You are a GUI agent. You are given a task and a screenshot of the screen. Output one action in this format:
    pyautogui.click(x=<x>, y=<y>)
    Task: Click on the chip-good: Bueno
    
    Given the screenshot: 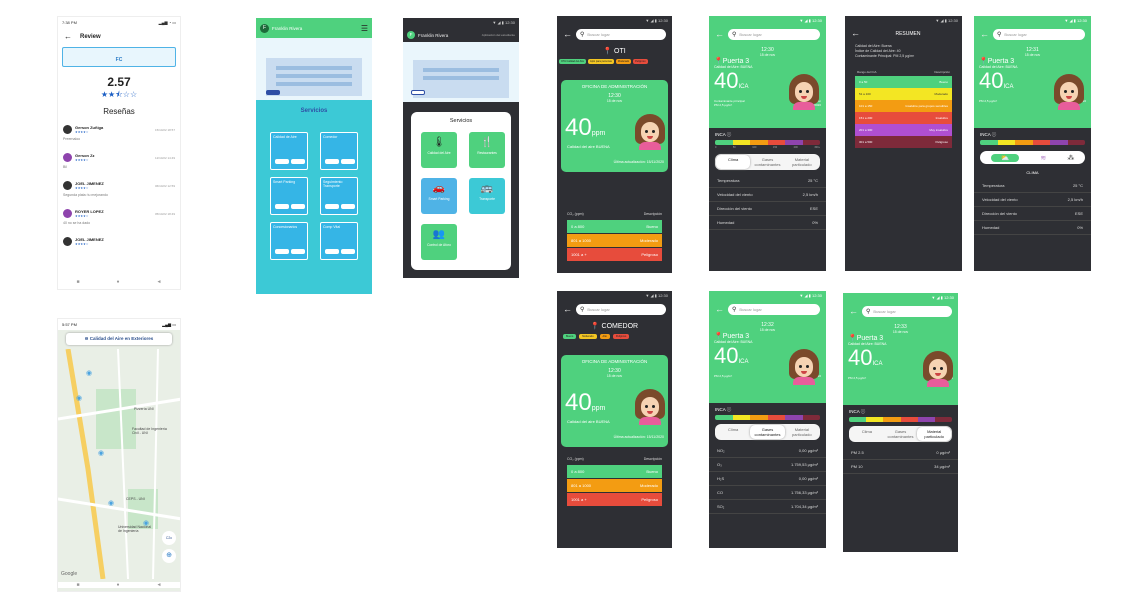 What is the action you would take?
    pyautogui.click(x=570, y=336)
    